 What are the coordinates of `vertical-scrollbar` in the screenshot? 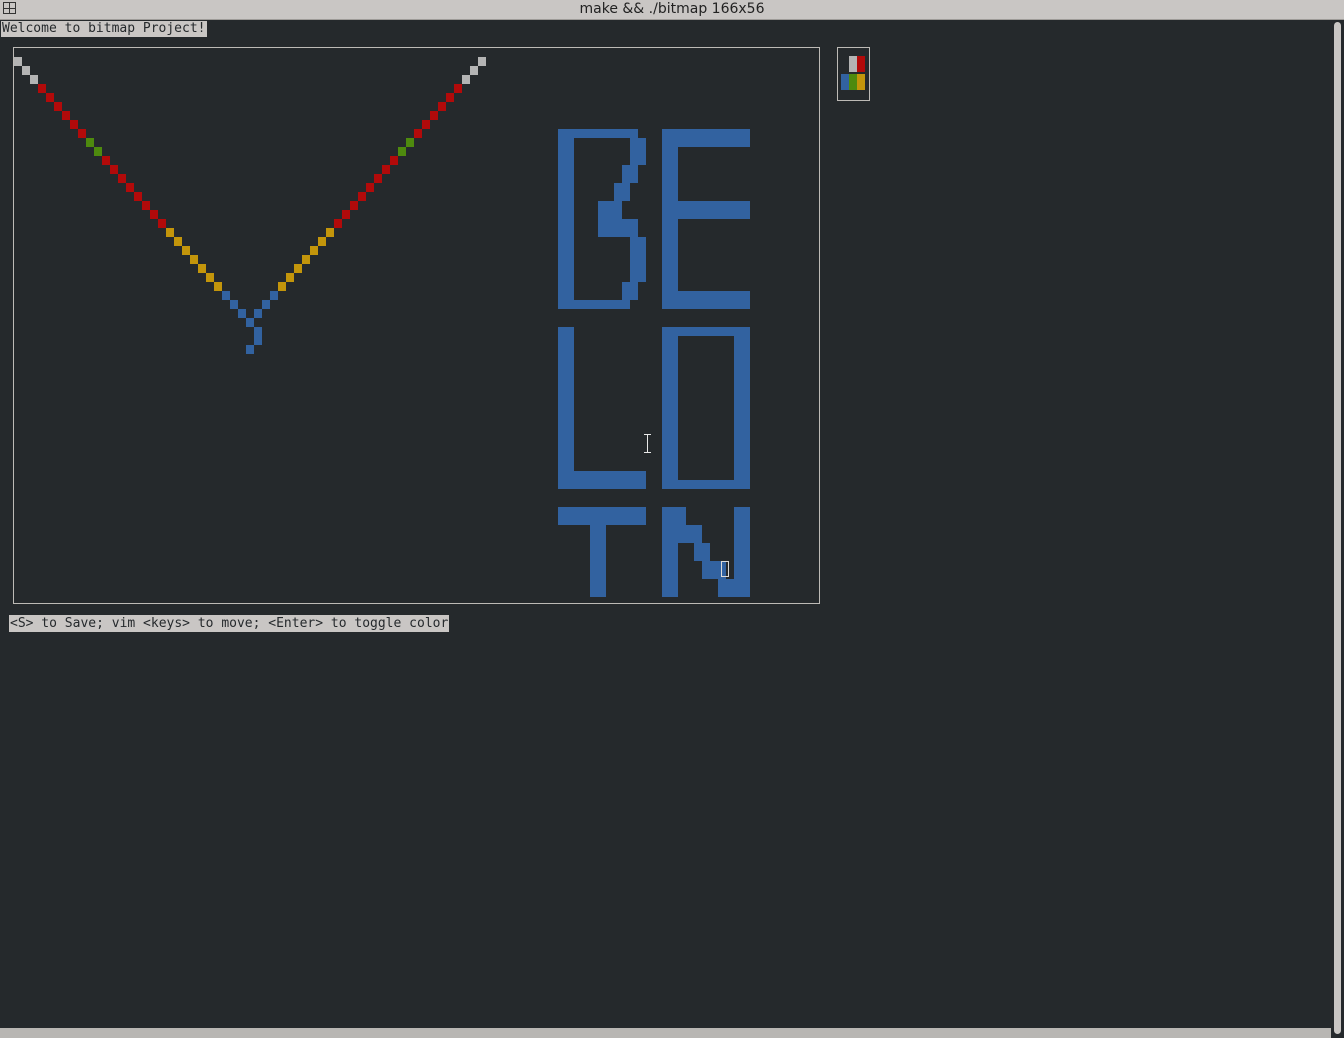 It's located at (1337, 529).